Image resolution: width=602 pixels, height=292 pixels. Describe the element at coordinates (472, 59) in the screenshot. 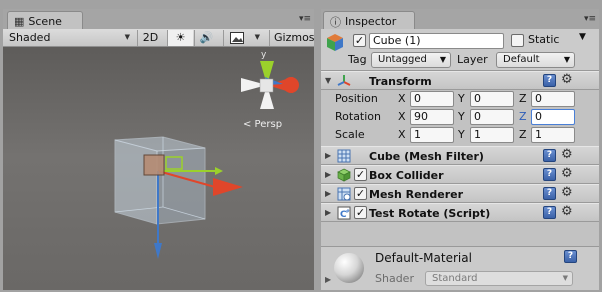

I see `layer-label: Layer` at that location.